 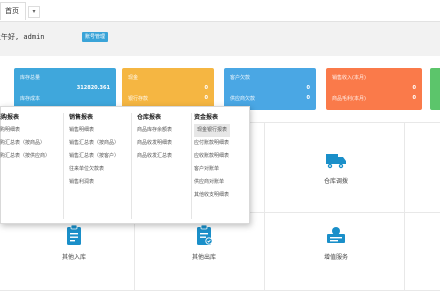 What do you see at coordinates (94, 182) in the screenshot?
I see `menu-item: 销售利润表` at bounding box center [94, 182].